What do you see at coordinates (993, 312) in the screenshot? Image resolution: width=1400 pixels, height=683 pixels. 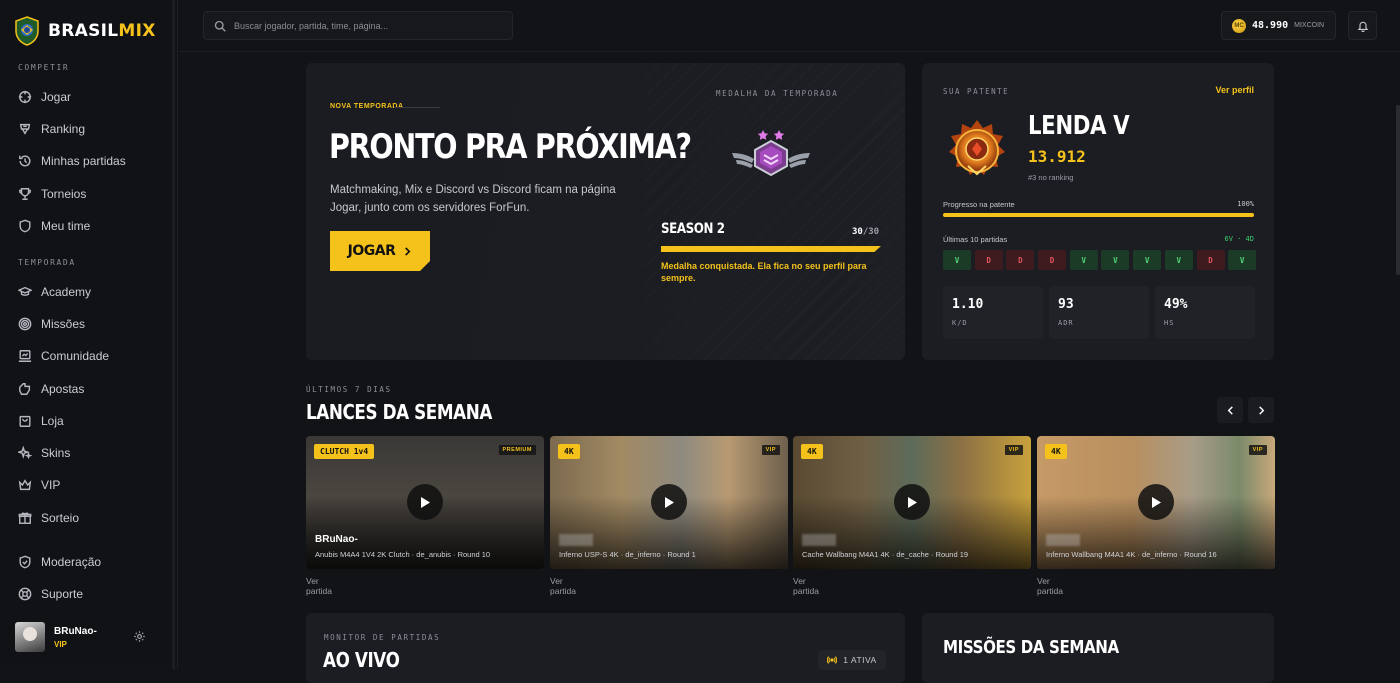 I see `stat-kd: 1.10 K/D` at bounding box center [993, 312].